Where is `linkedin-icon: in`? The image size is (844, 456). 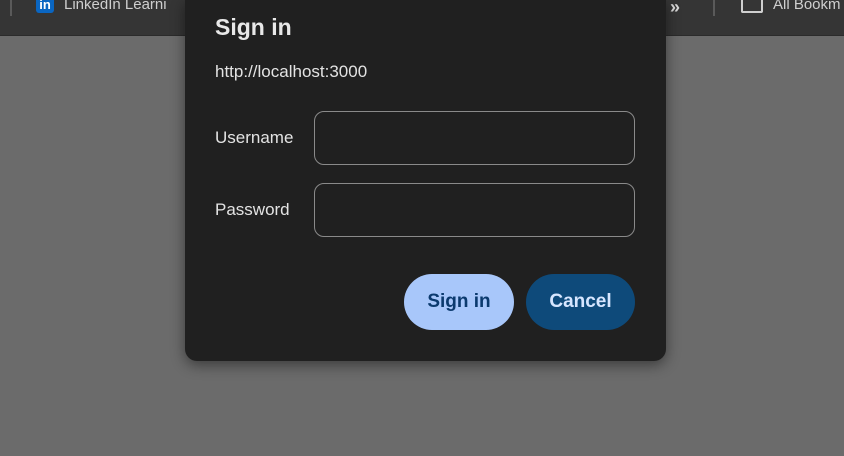 linkedin-icon: in is located at coordinates (45, 6).